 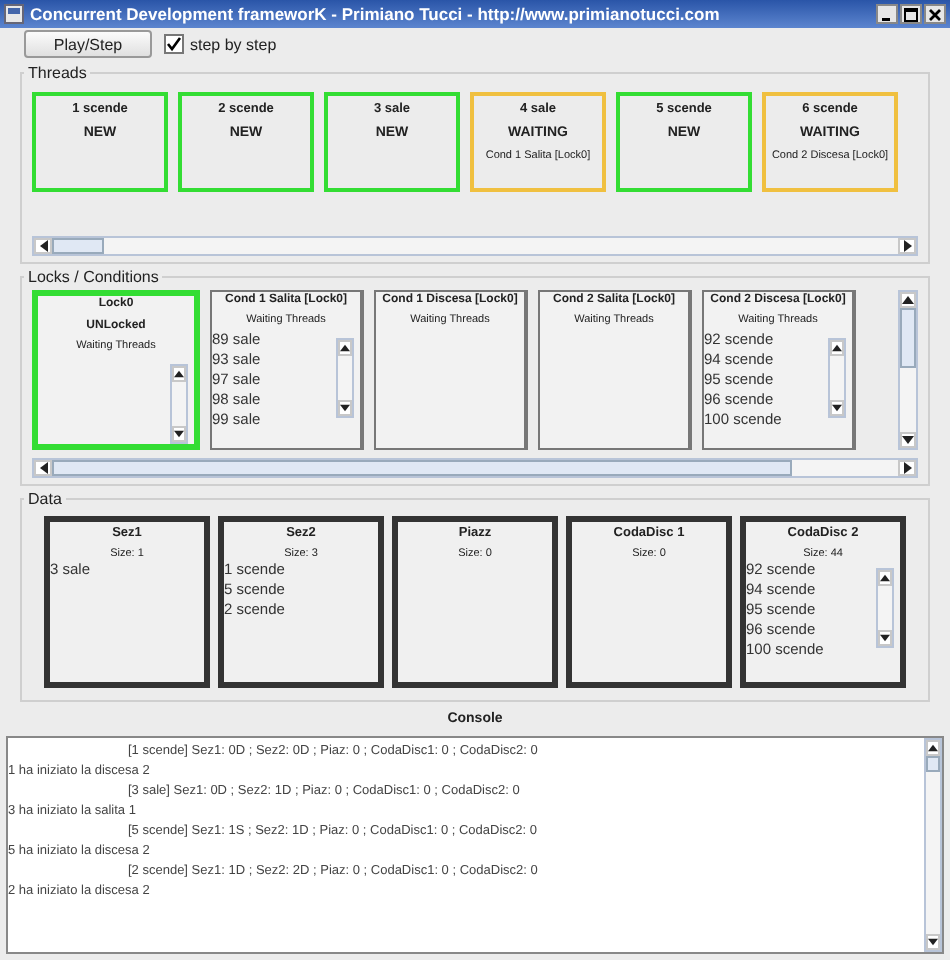 I want to click on step-checkbox-label: step by step, so click(x=233, y=44).